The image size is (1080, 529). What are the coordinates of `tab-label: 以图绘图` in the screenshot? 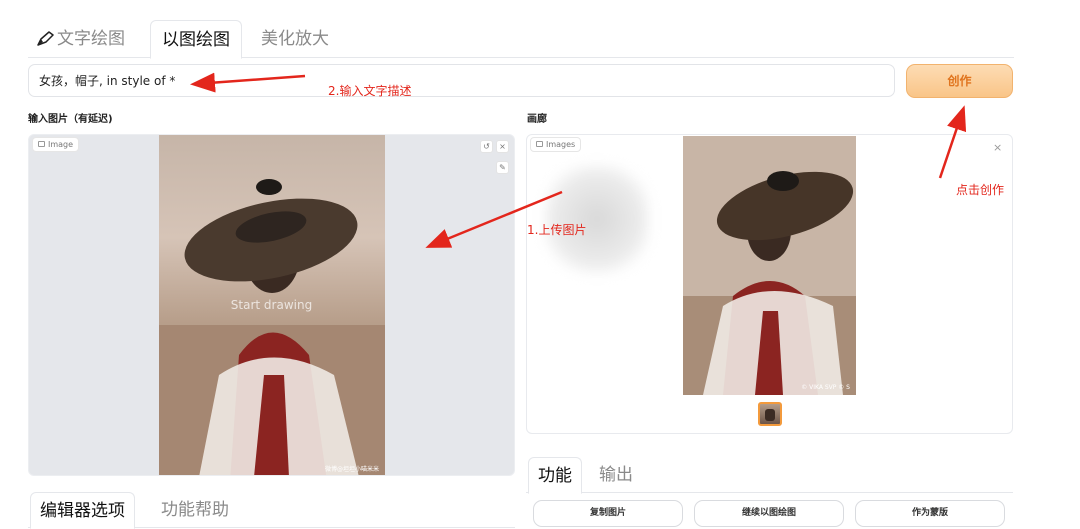 It's located at (196, 40).